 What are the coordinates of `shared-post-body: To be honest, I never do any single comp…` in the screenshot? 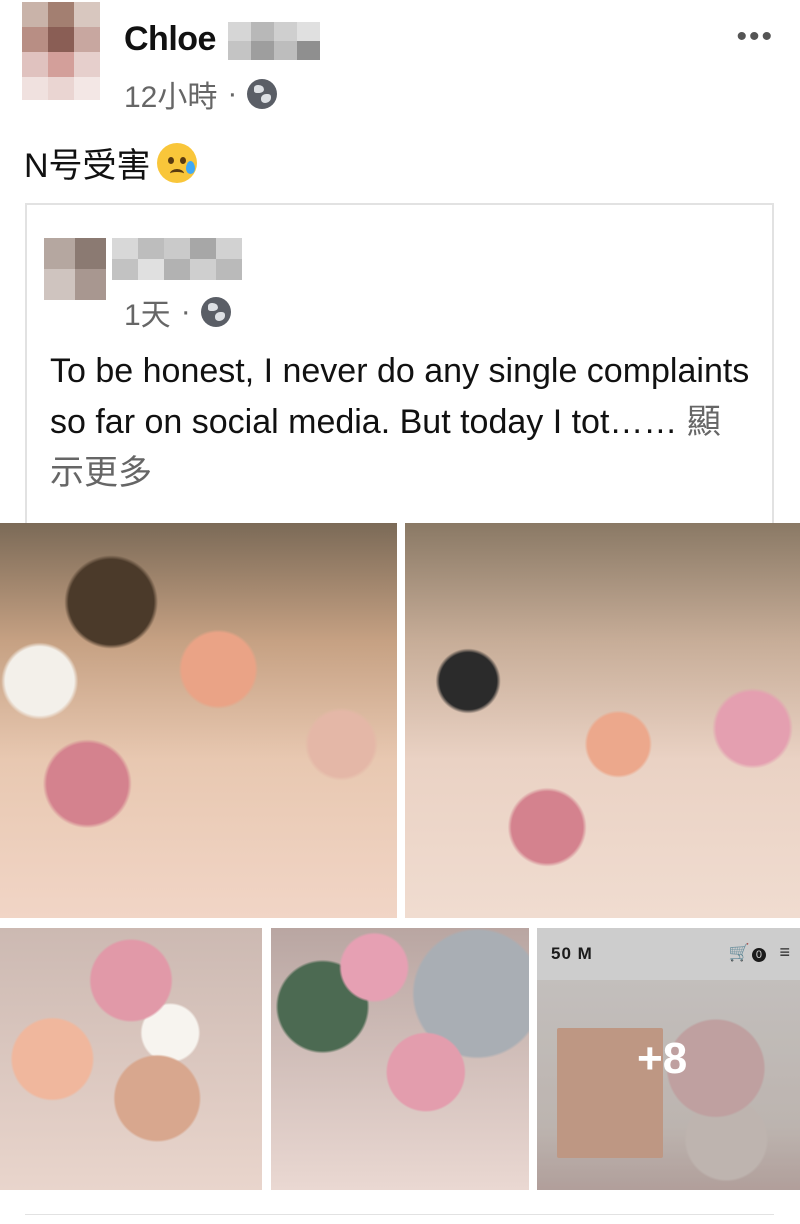 It's located at (400, 396).